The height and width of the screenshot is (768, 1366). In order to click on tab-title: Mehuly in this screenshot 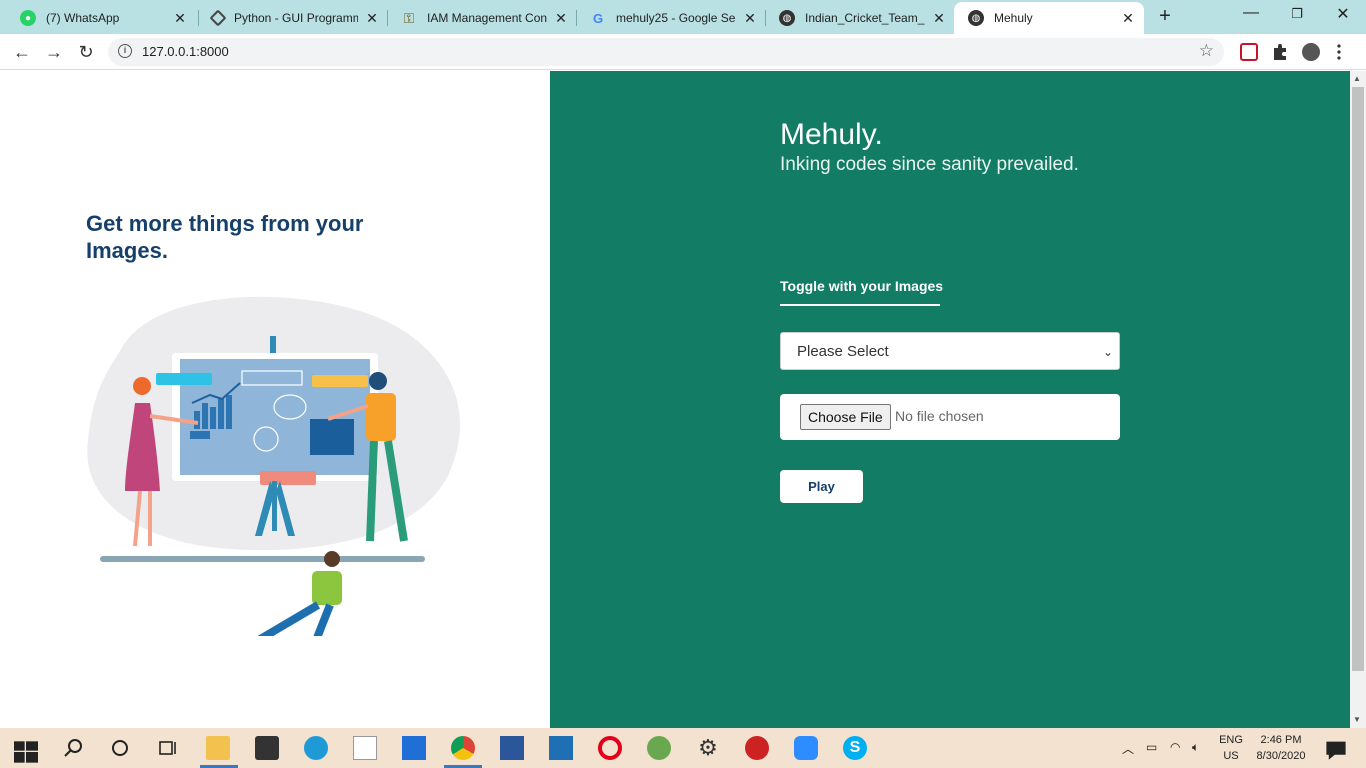, I will do `click(1013, 18)`.